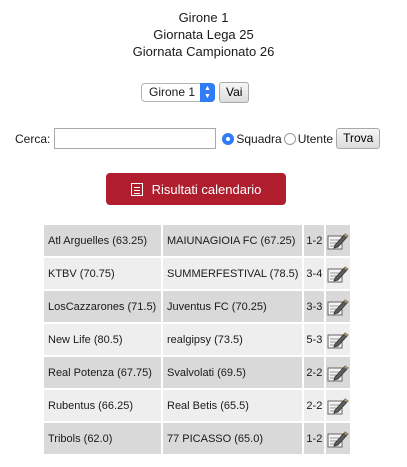  I want to click on go-button: Vai, so click(234, 92).